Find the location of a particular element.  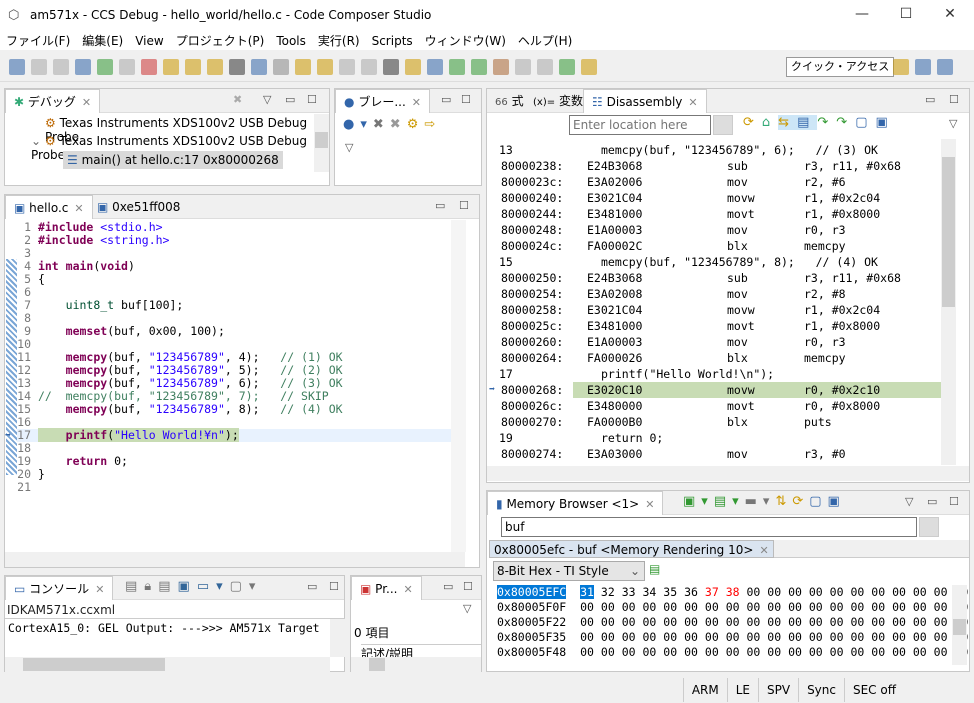

tab-variables: (x)= 変数 is located at coordinates (558, 101).